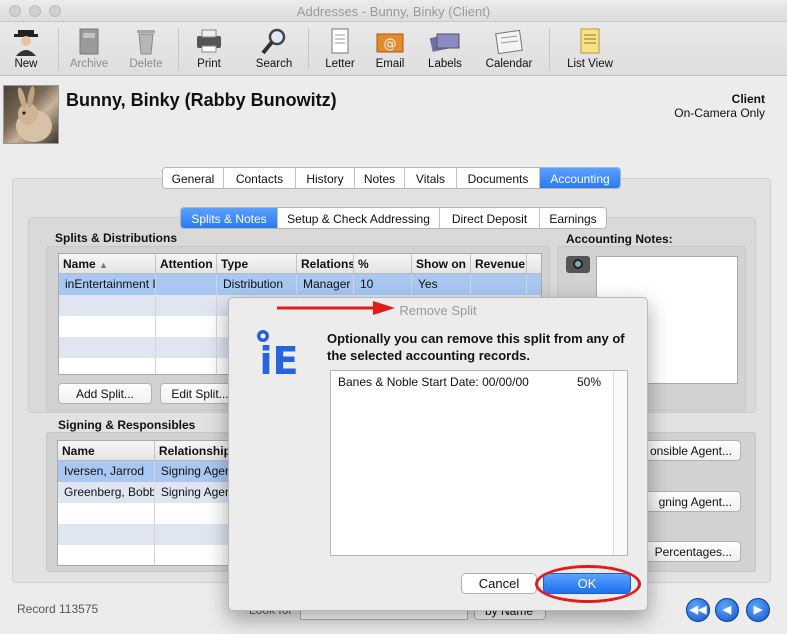  Describe the element at coordinates (499, 263) in the screenshot. I see `col-revenue: Revenue` at that location.